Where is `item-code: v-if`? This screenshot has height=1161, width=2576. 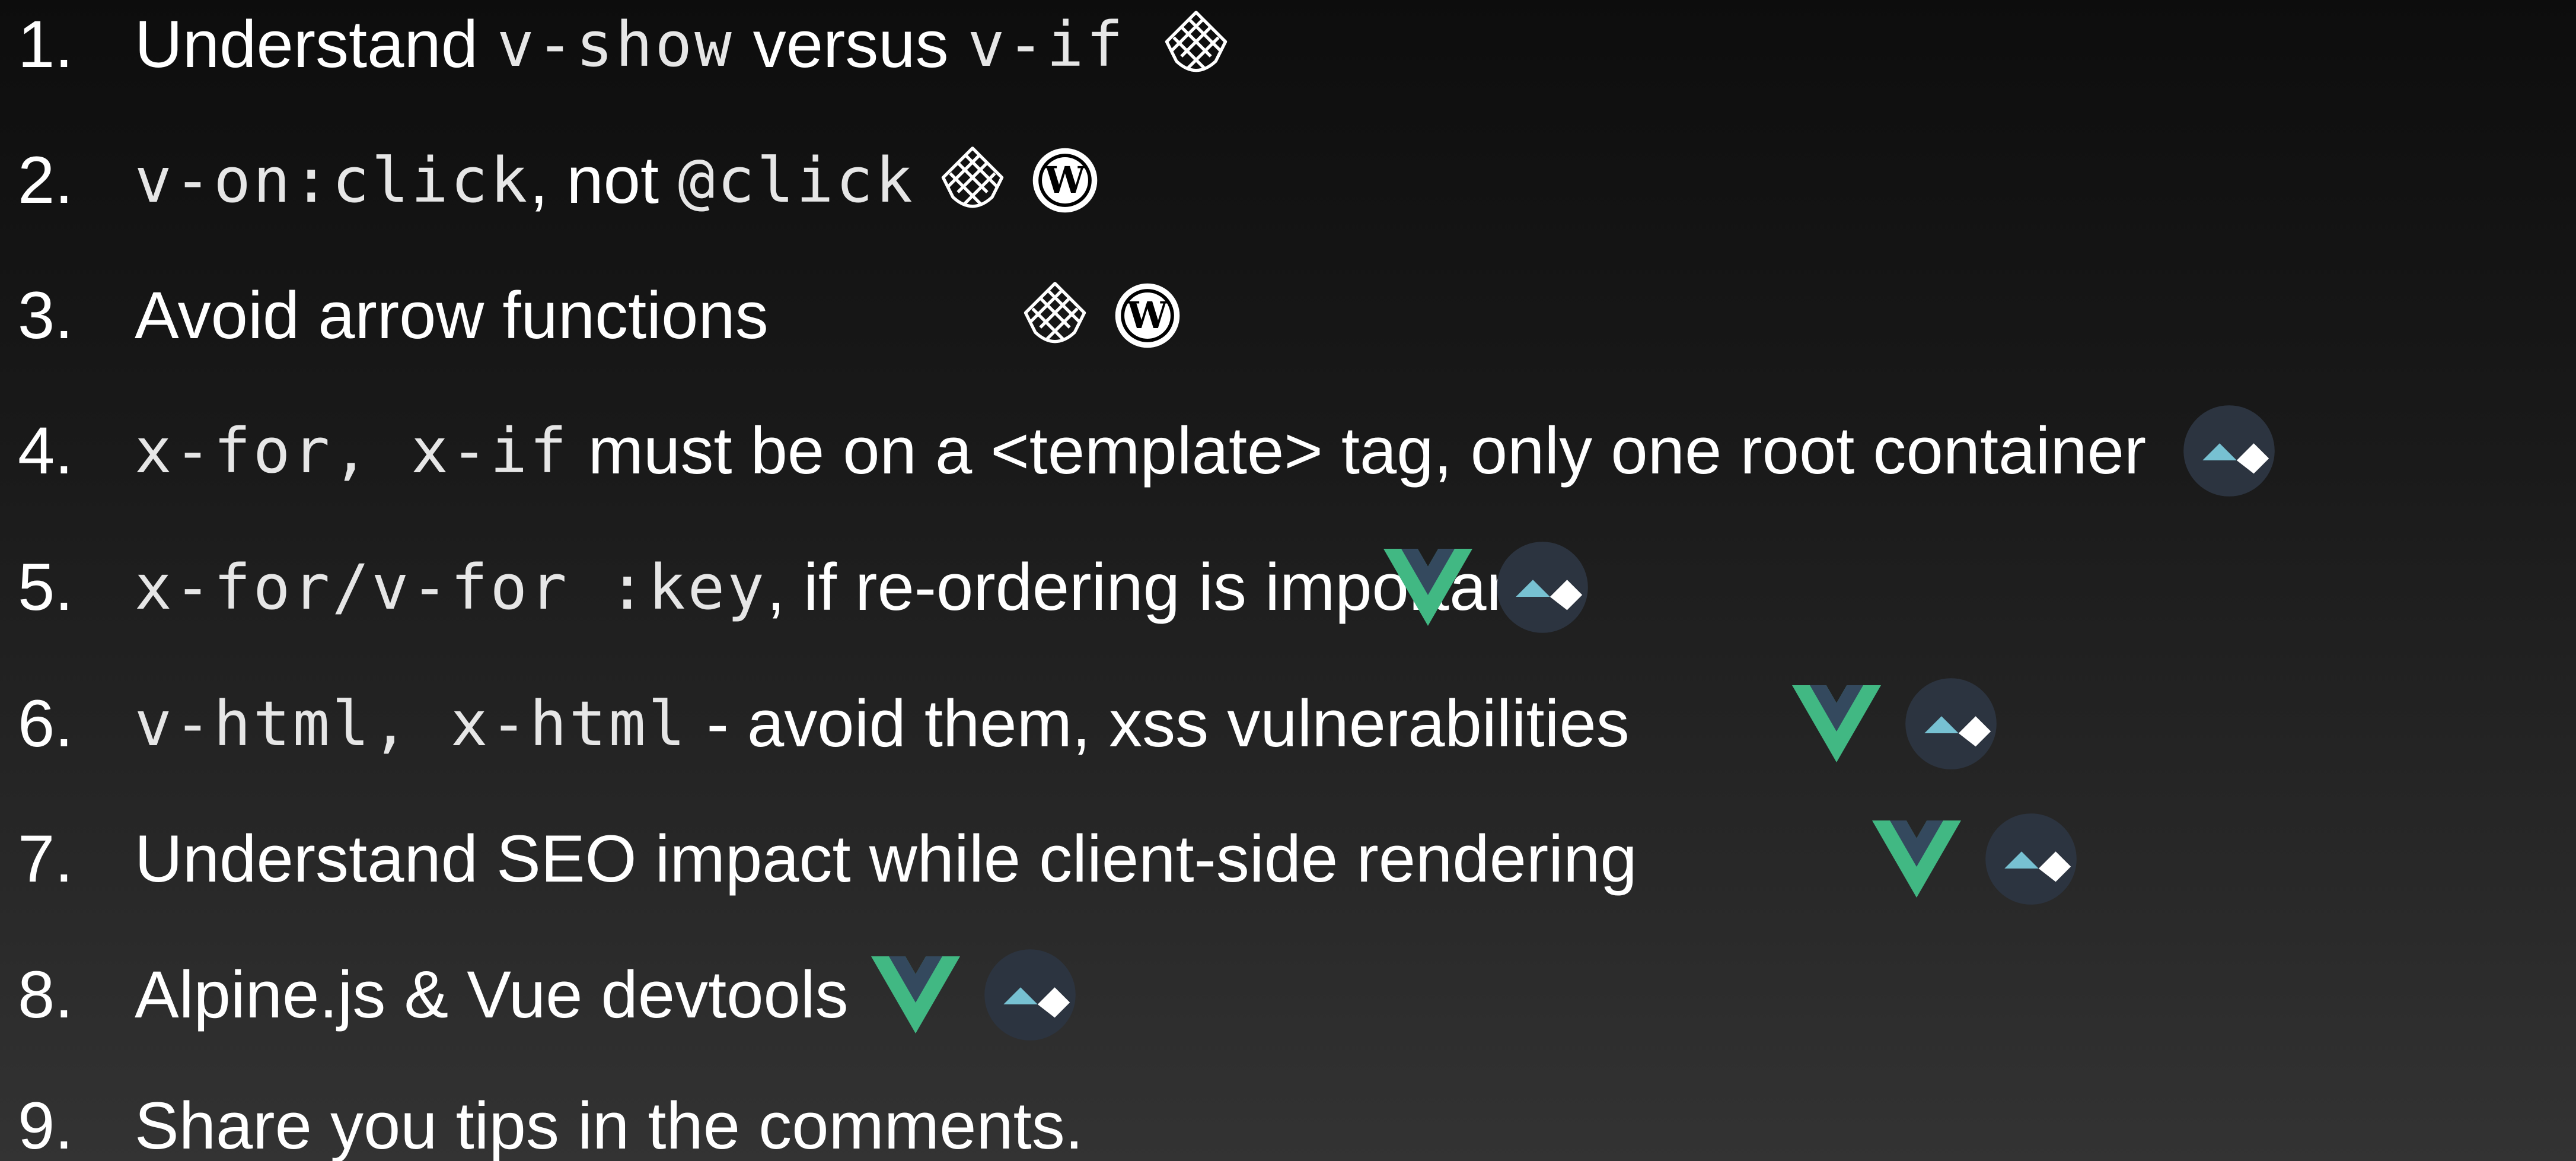
item-code: v-if is located at coordinates (1046, 44).